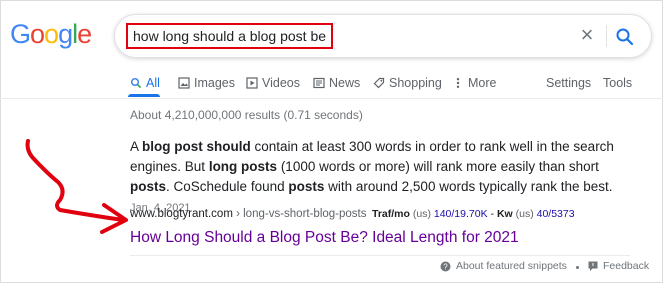  What do you see at coordinates (76, 186) in the screenshot?
I see `arrow-annotation` at bounding box center [76, 186].